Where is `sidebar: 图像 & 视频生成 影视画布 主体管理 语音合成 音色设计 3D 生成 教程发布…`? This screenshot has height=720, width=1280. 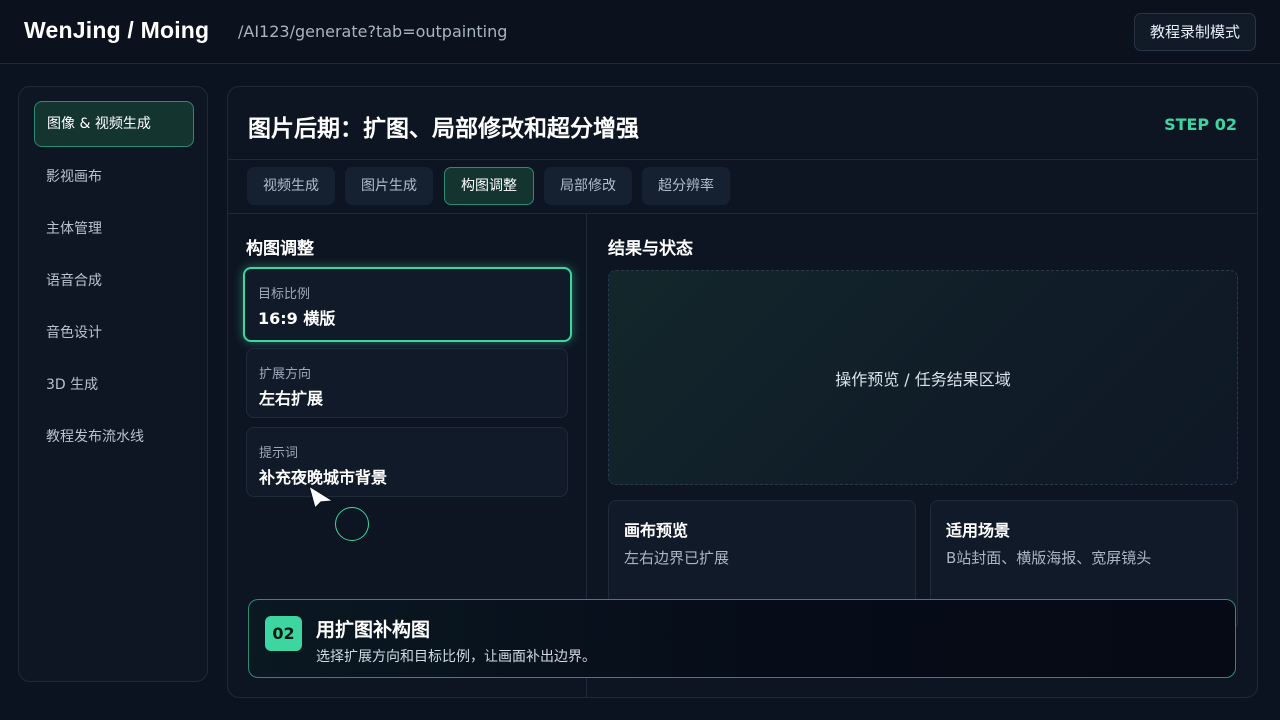 sidebar: 图像 & 视频生成 影视画布 主体管理 语音合成 音色设计 3D 生成 教程发布… is located at coordinates (113, 384).